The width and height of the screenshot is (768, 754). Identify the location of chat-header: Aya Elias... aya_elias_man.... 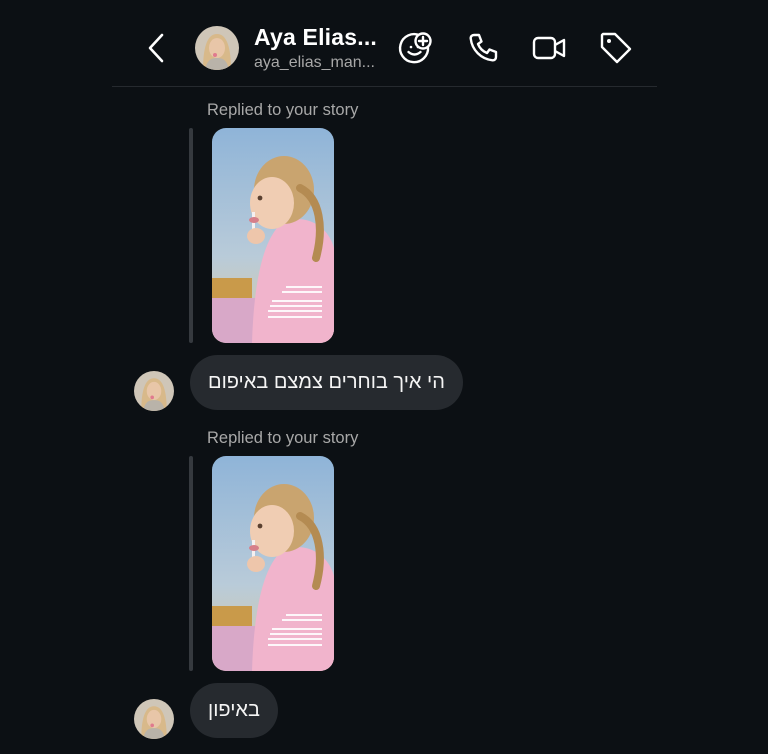
(384, 44).